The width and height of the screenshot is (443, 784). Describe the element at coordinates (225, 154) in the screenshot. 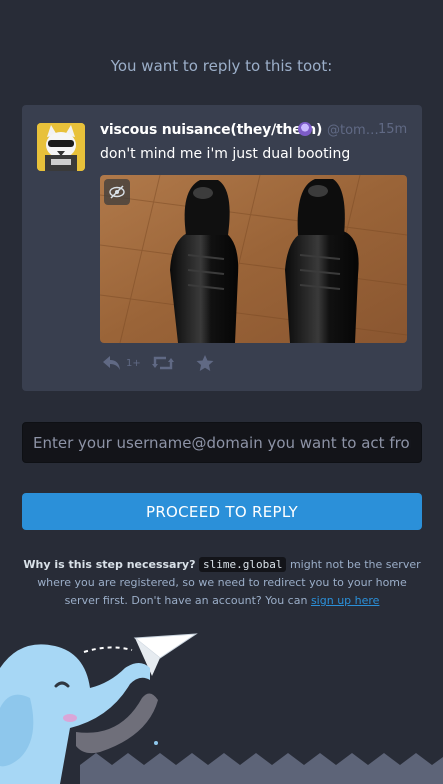

I see `toot-content: don't mind me i'm just dual booting` at that location.